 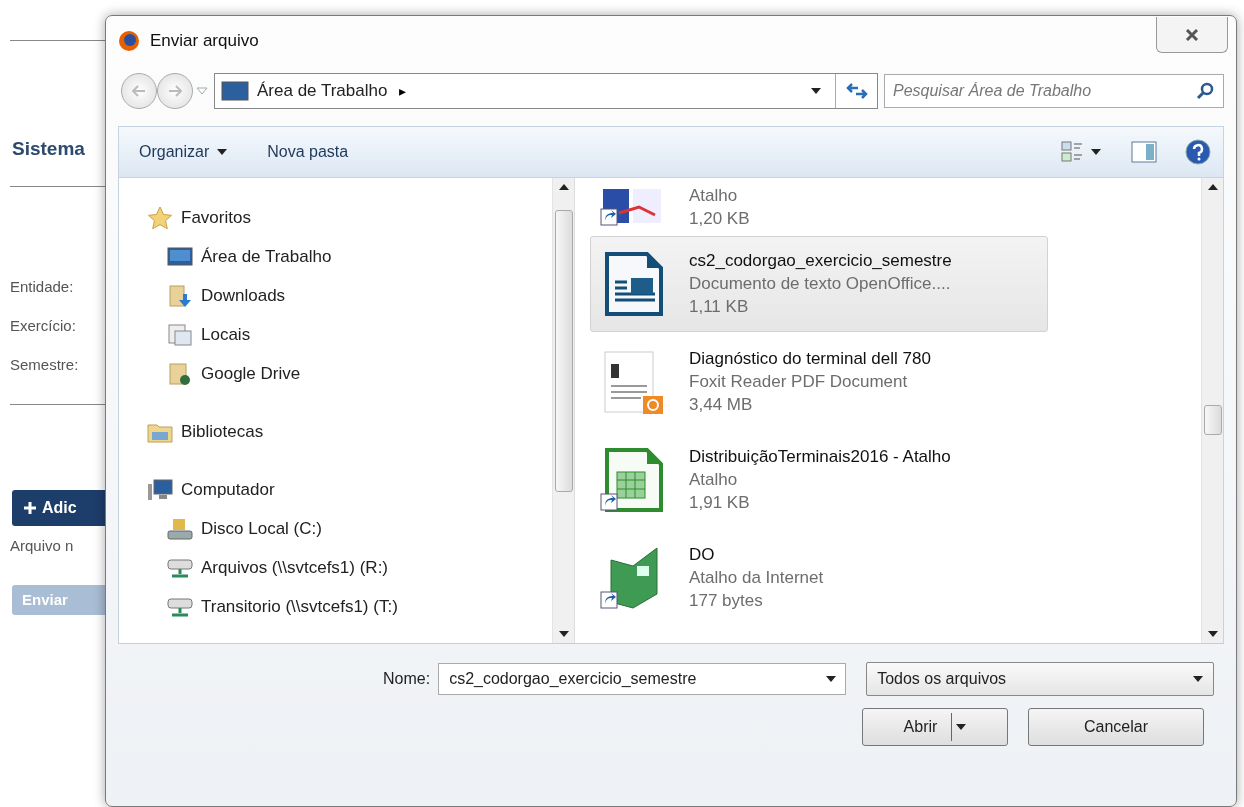 I want to click on file-size: 177 bytes, so click(x=726, y=601).